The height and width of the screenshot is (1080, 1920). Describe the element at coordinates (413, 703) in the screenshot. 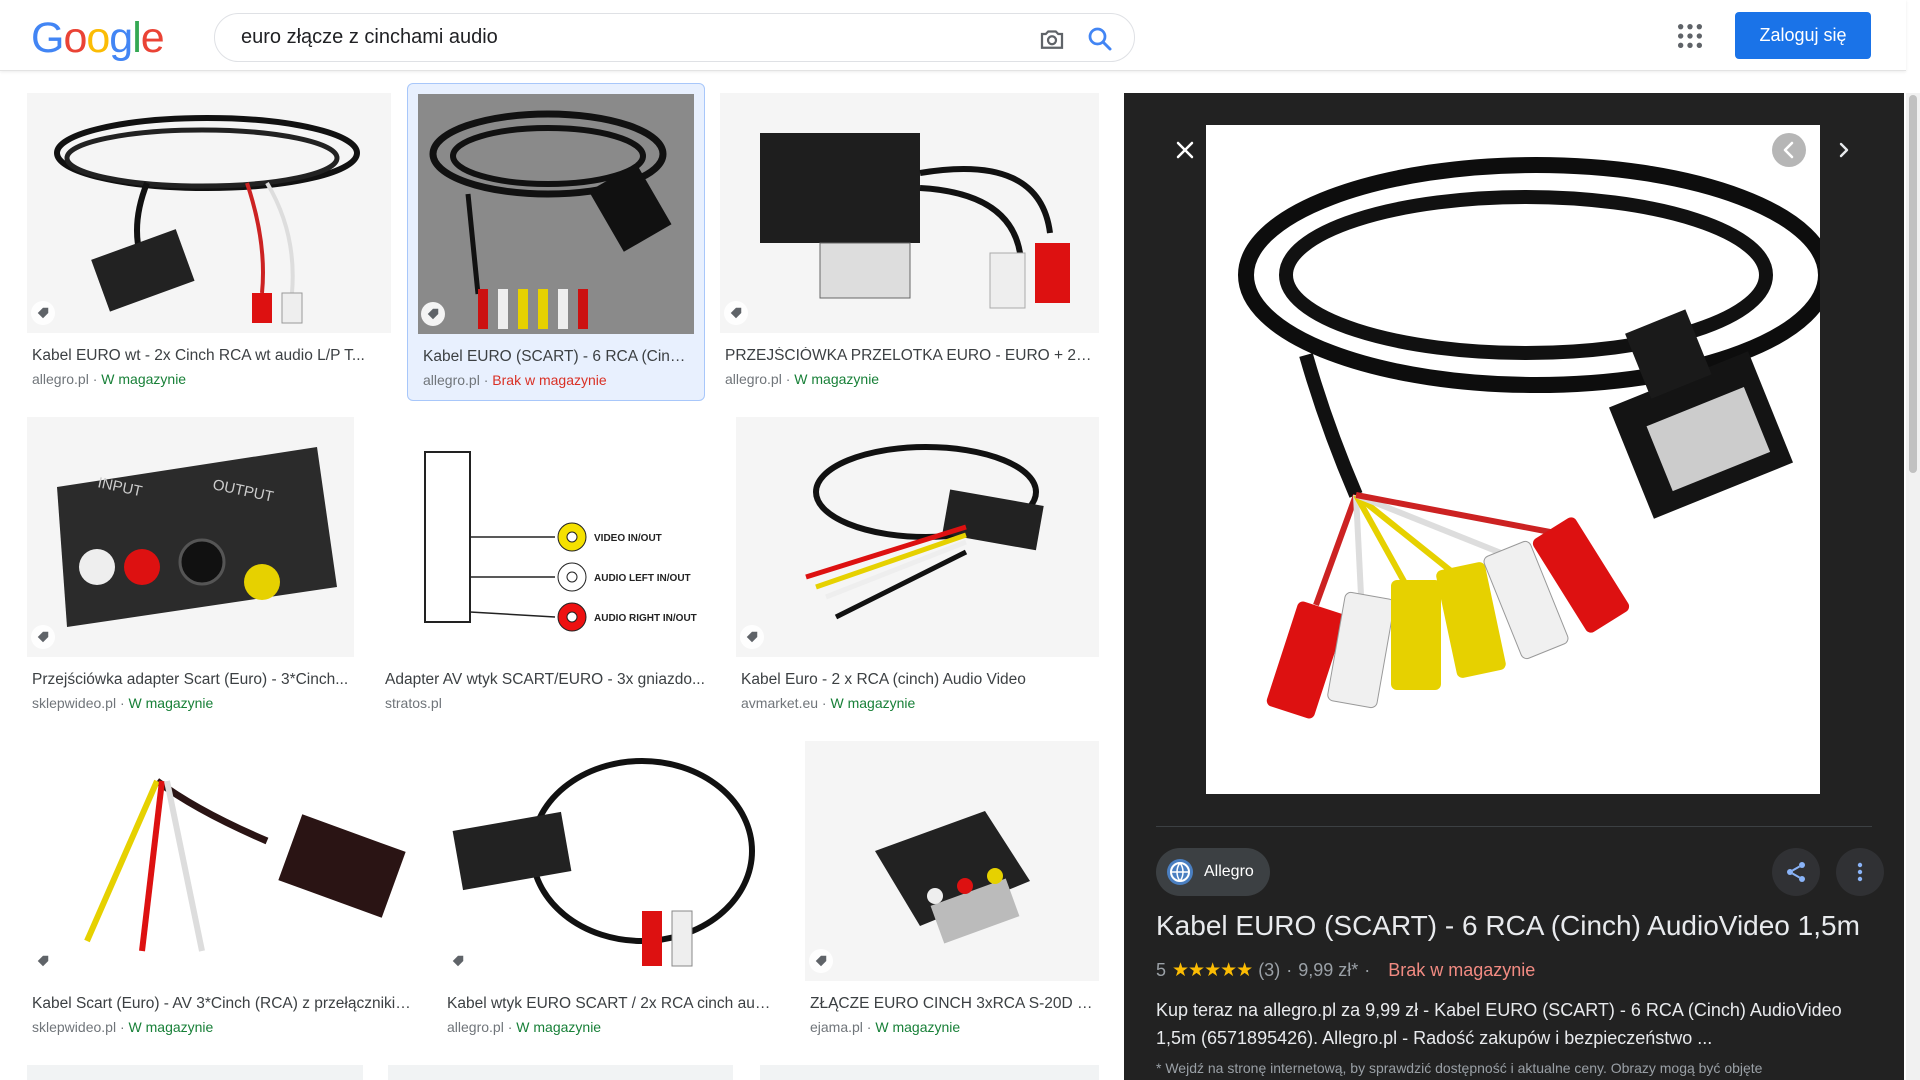

I see `result-site: stratos.pl` at that location.